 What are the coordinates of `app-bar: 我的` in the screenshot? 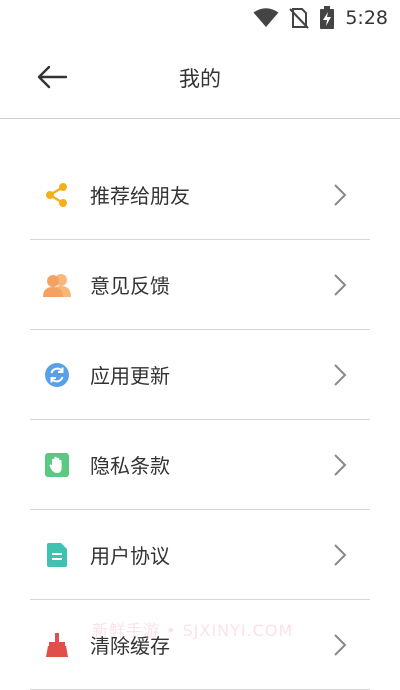 It's located at (200, 77).